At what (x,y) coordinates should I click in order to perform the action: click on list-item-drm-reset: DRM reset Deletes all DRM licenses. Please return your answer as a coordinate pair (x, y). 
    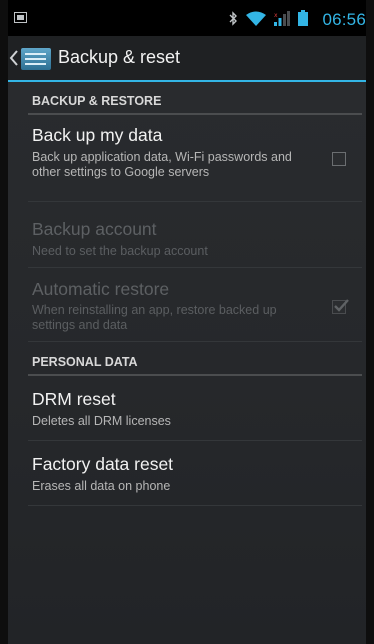
    Looking at the image, I should click on (195, 408).